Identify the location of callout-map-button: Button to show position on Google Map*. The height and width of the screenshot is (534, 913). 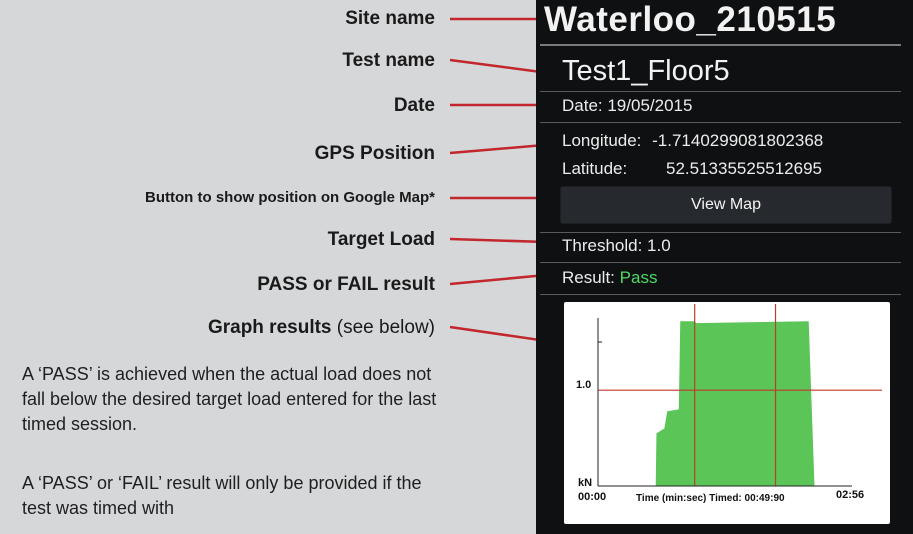
(290, 197).